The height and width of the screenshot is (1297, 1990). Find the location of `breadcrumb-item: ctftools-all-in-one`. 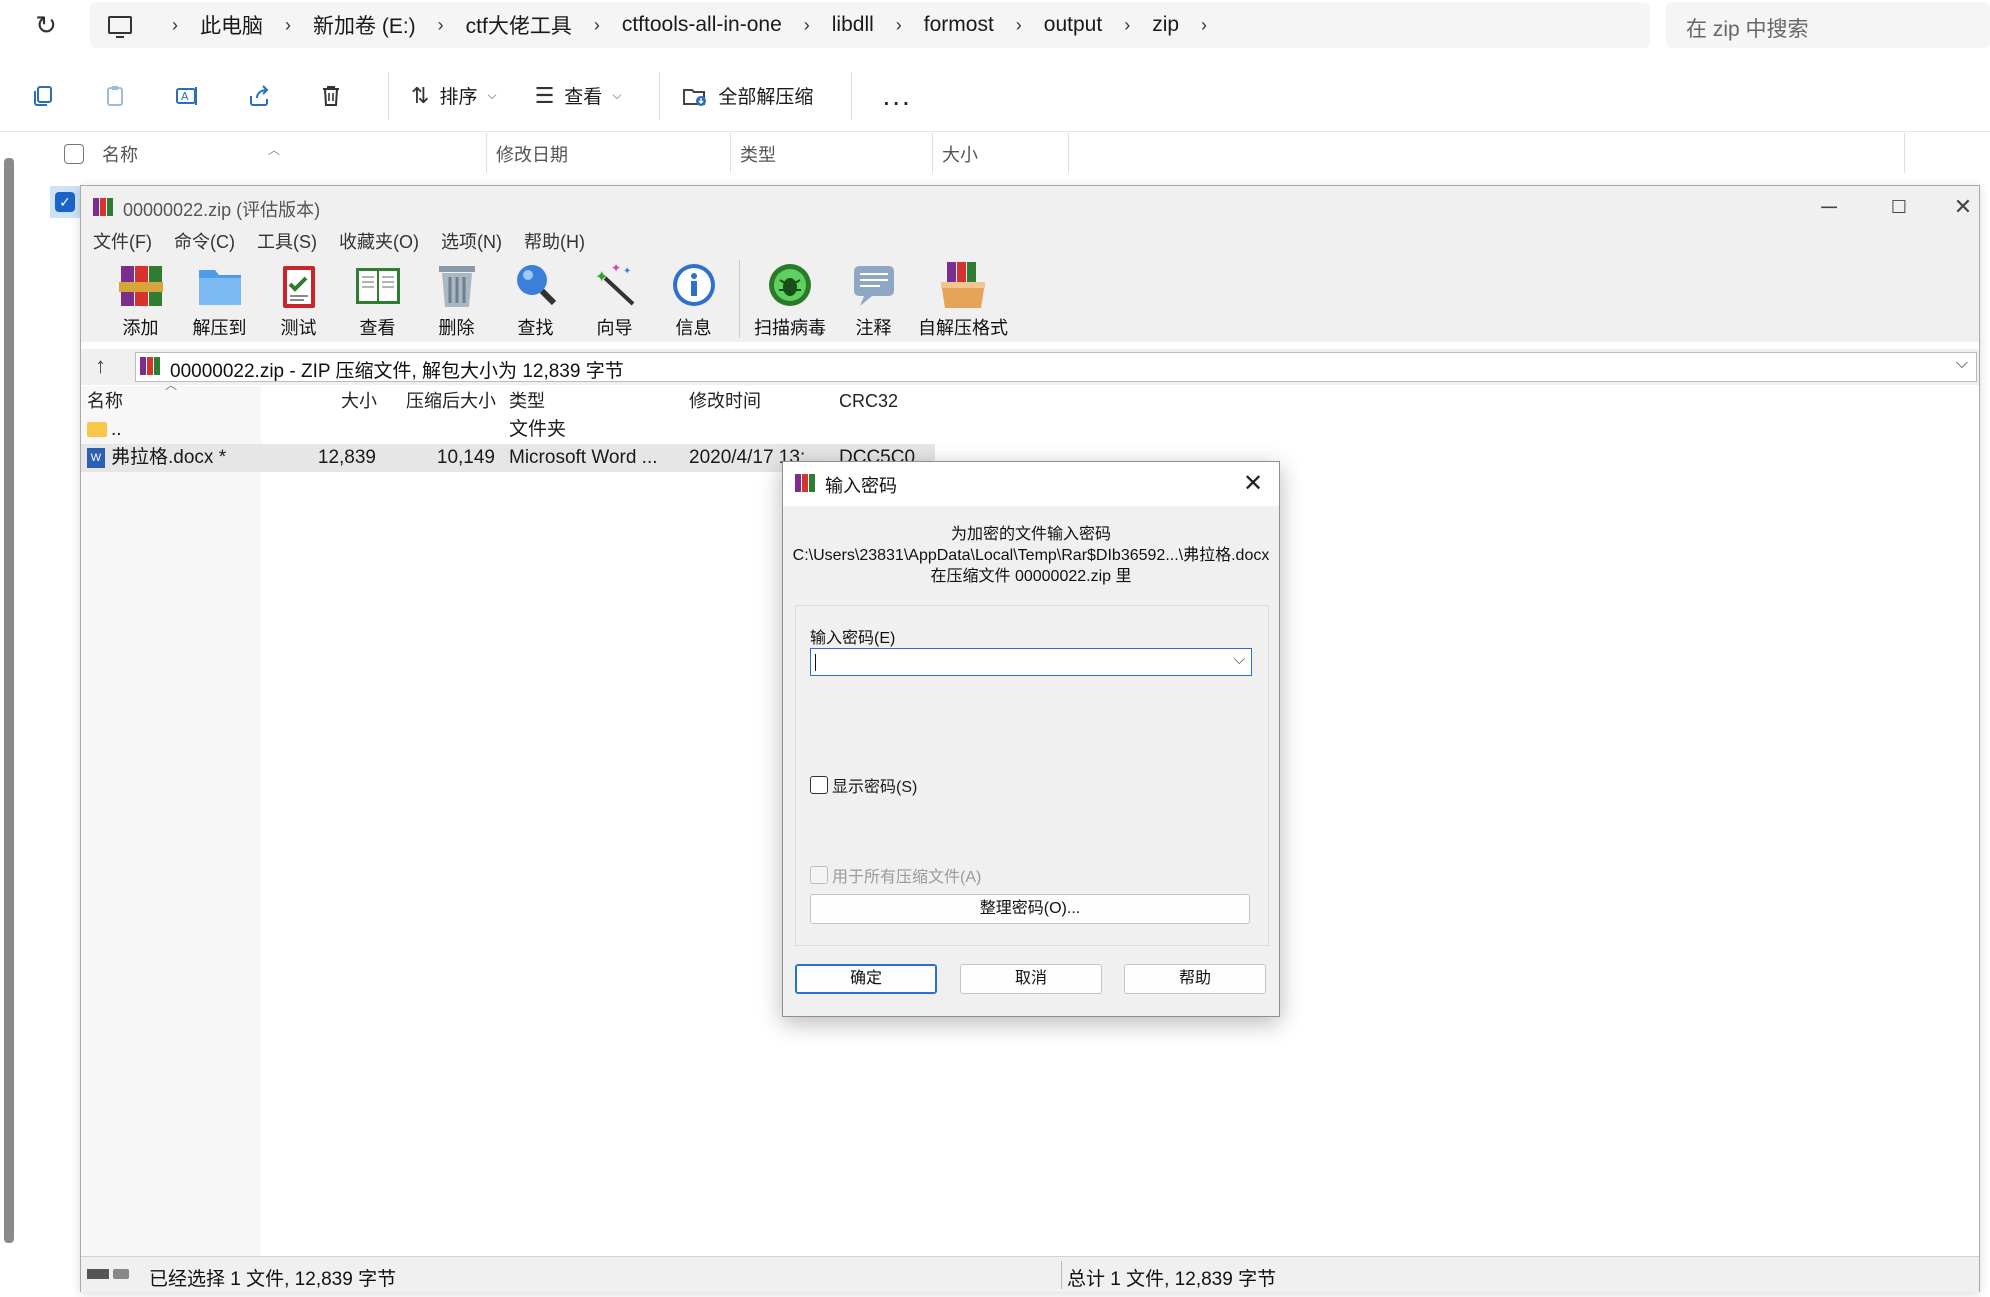

breadcrumb-item: ctftools-all-in-one is located at coordinates (702, 25).